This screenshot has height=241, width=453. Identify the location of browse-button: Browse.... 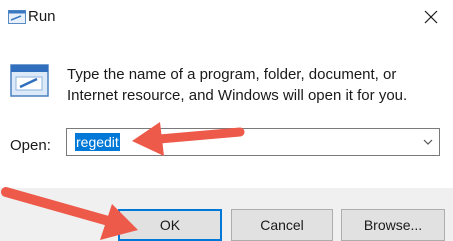
(393, 225).